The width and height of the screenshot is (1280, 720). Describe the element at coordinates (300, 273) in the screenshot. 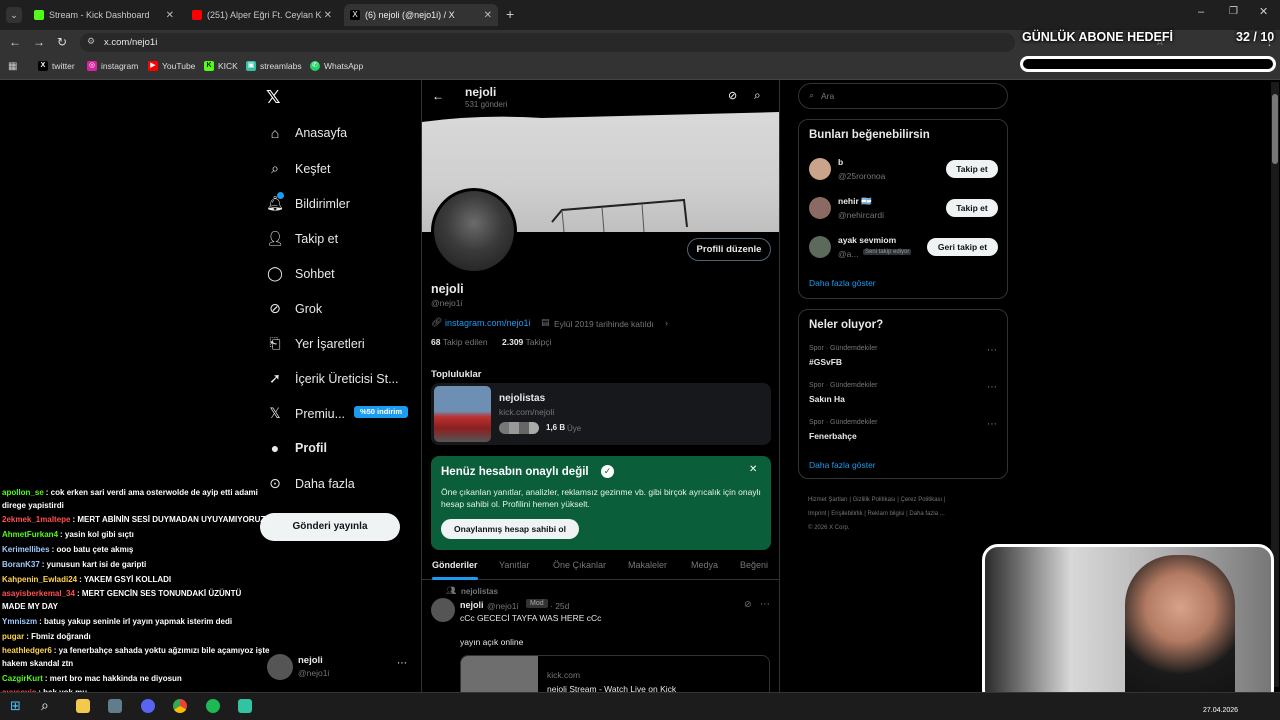

I see `nav-chat: ◯ Sohbet` at that location.